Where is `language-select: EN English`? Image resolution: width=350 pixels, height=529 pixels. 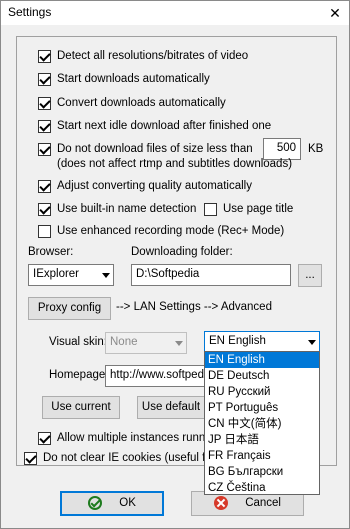
language-select: EN English is located at coordinates (262, 342).